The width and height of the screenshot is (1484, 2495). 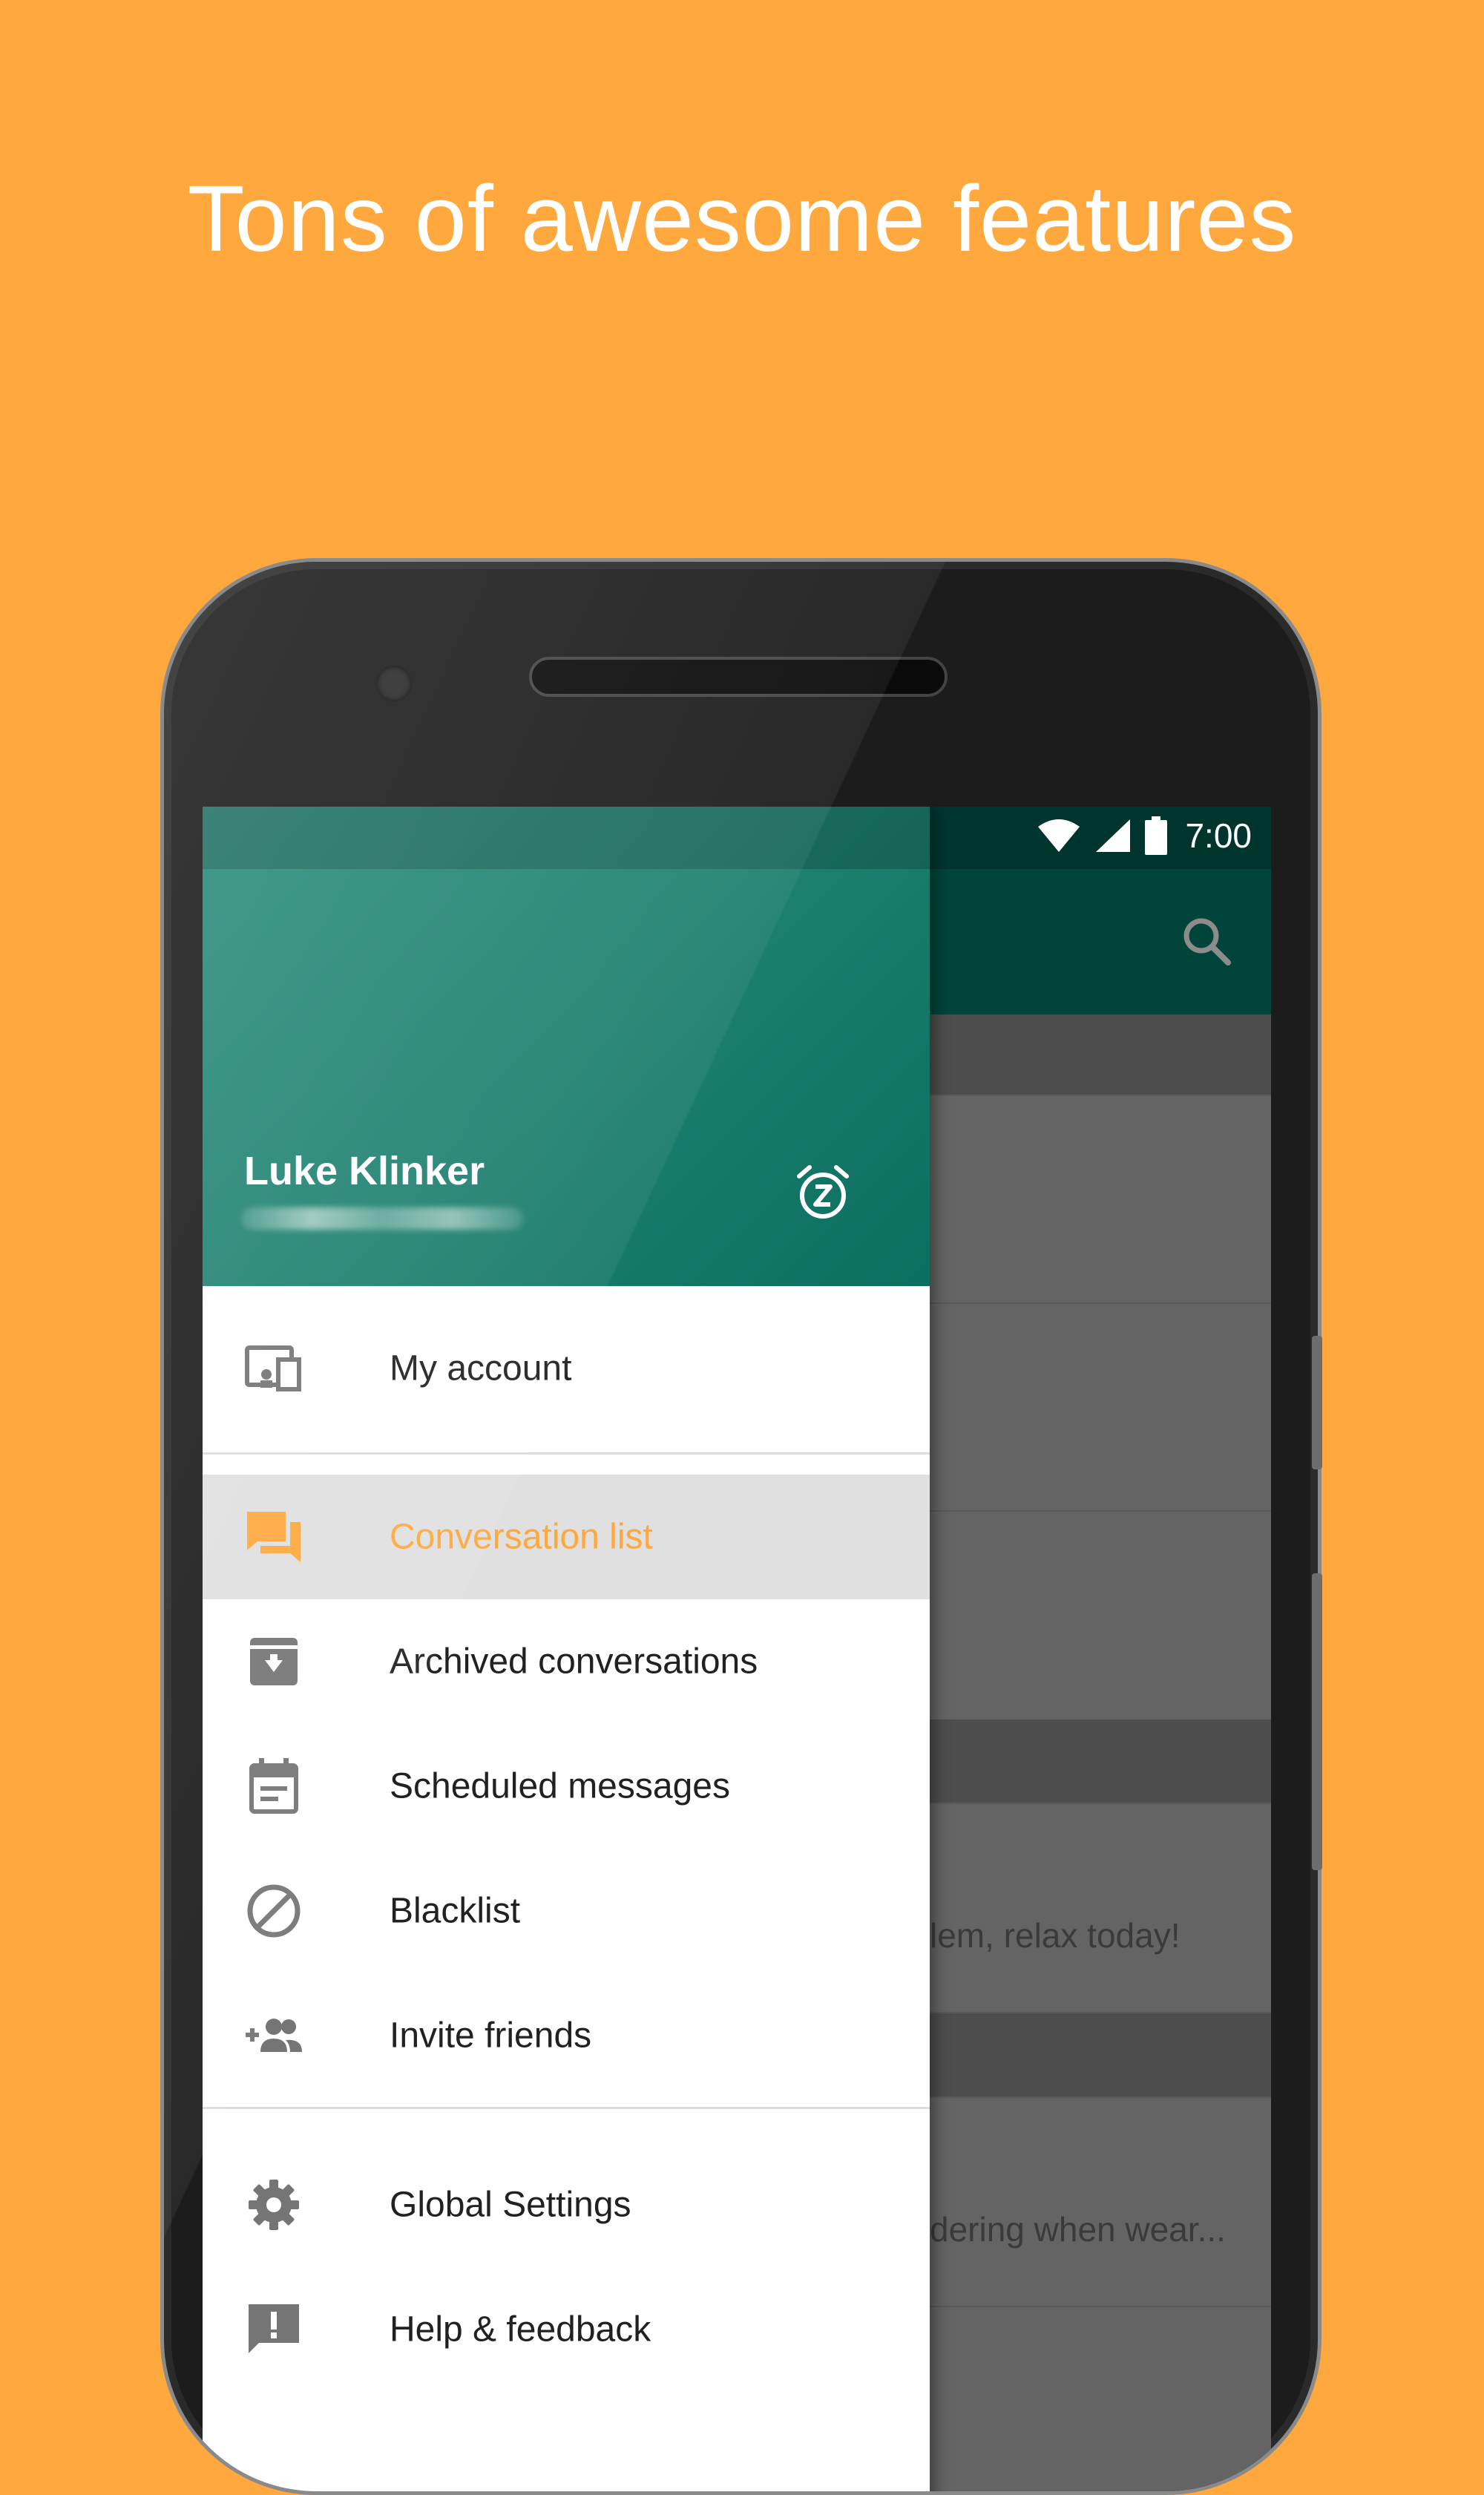 What do you see at coordinates (574, 1662) in the screenshot?
I see `menu-item-label: Archived conversations` at bounding box center [574, 1662].